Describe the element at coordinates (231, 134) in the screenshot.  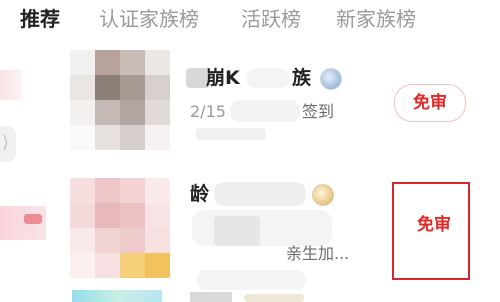
I see `tag-blur` at that location.